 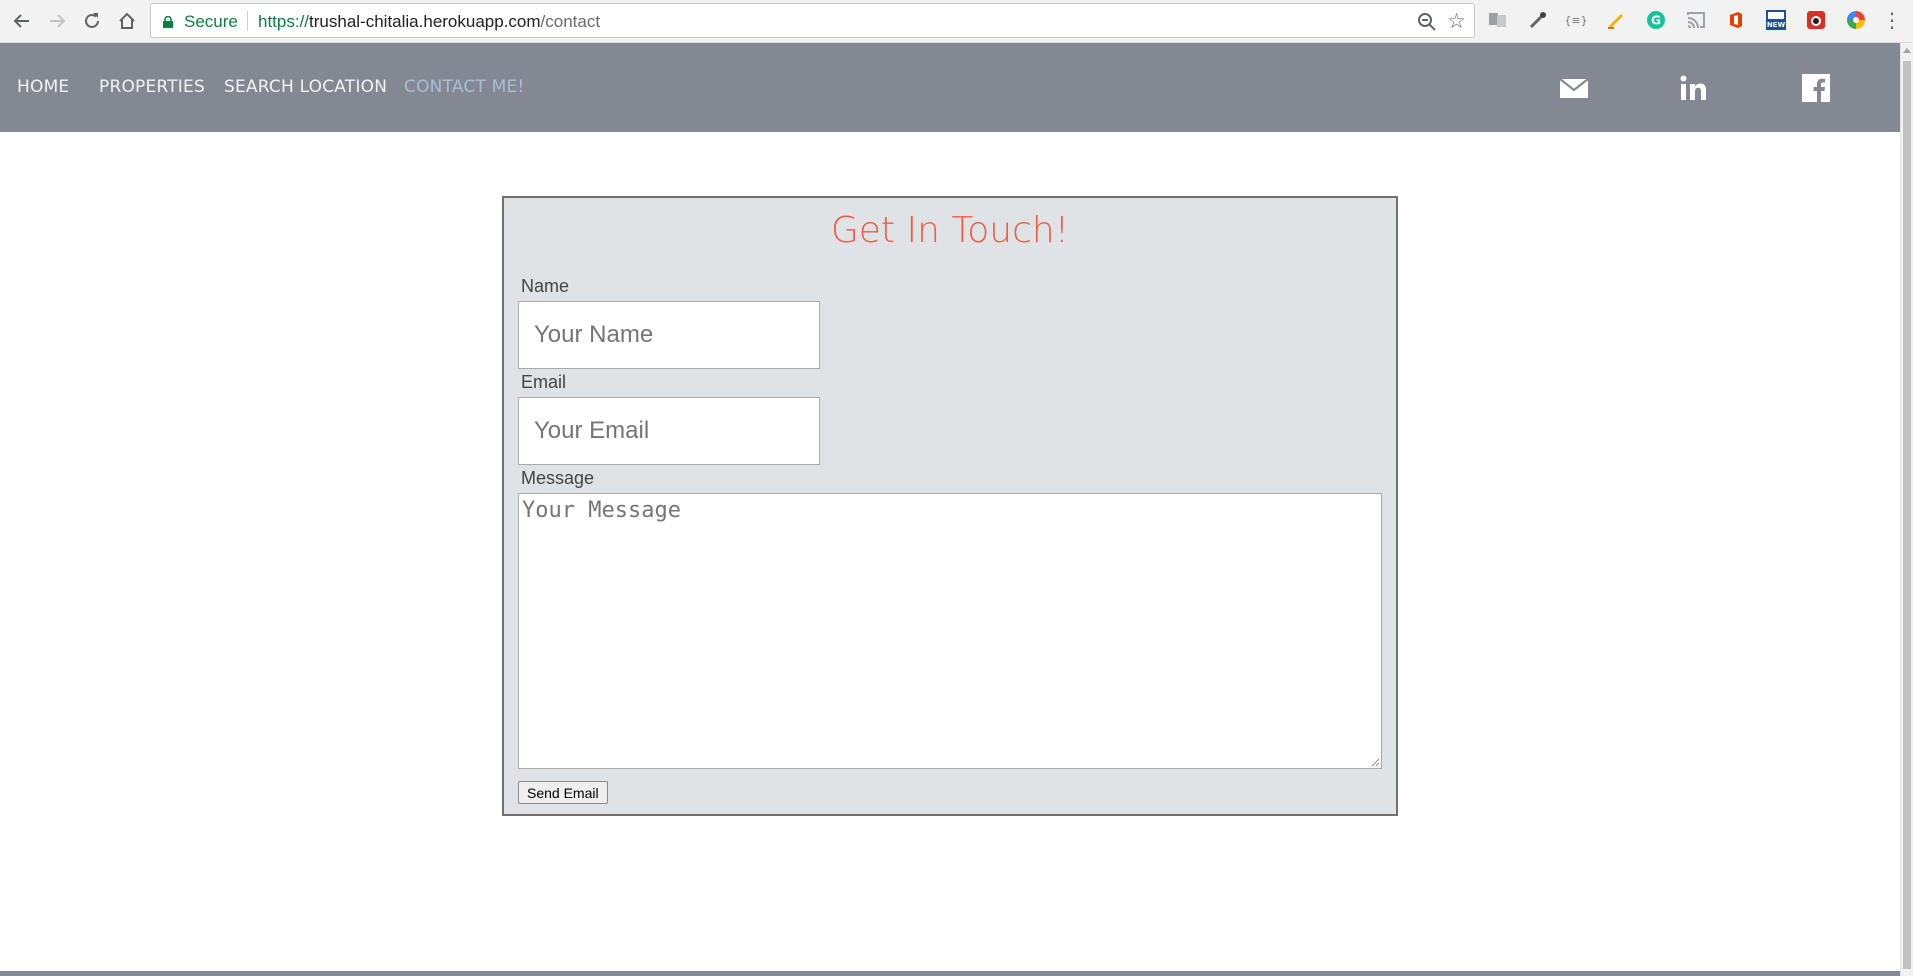 I want to click on email-label: Email, so click(x=544, y=382).